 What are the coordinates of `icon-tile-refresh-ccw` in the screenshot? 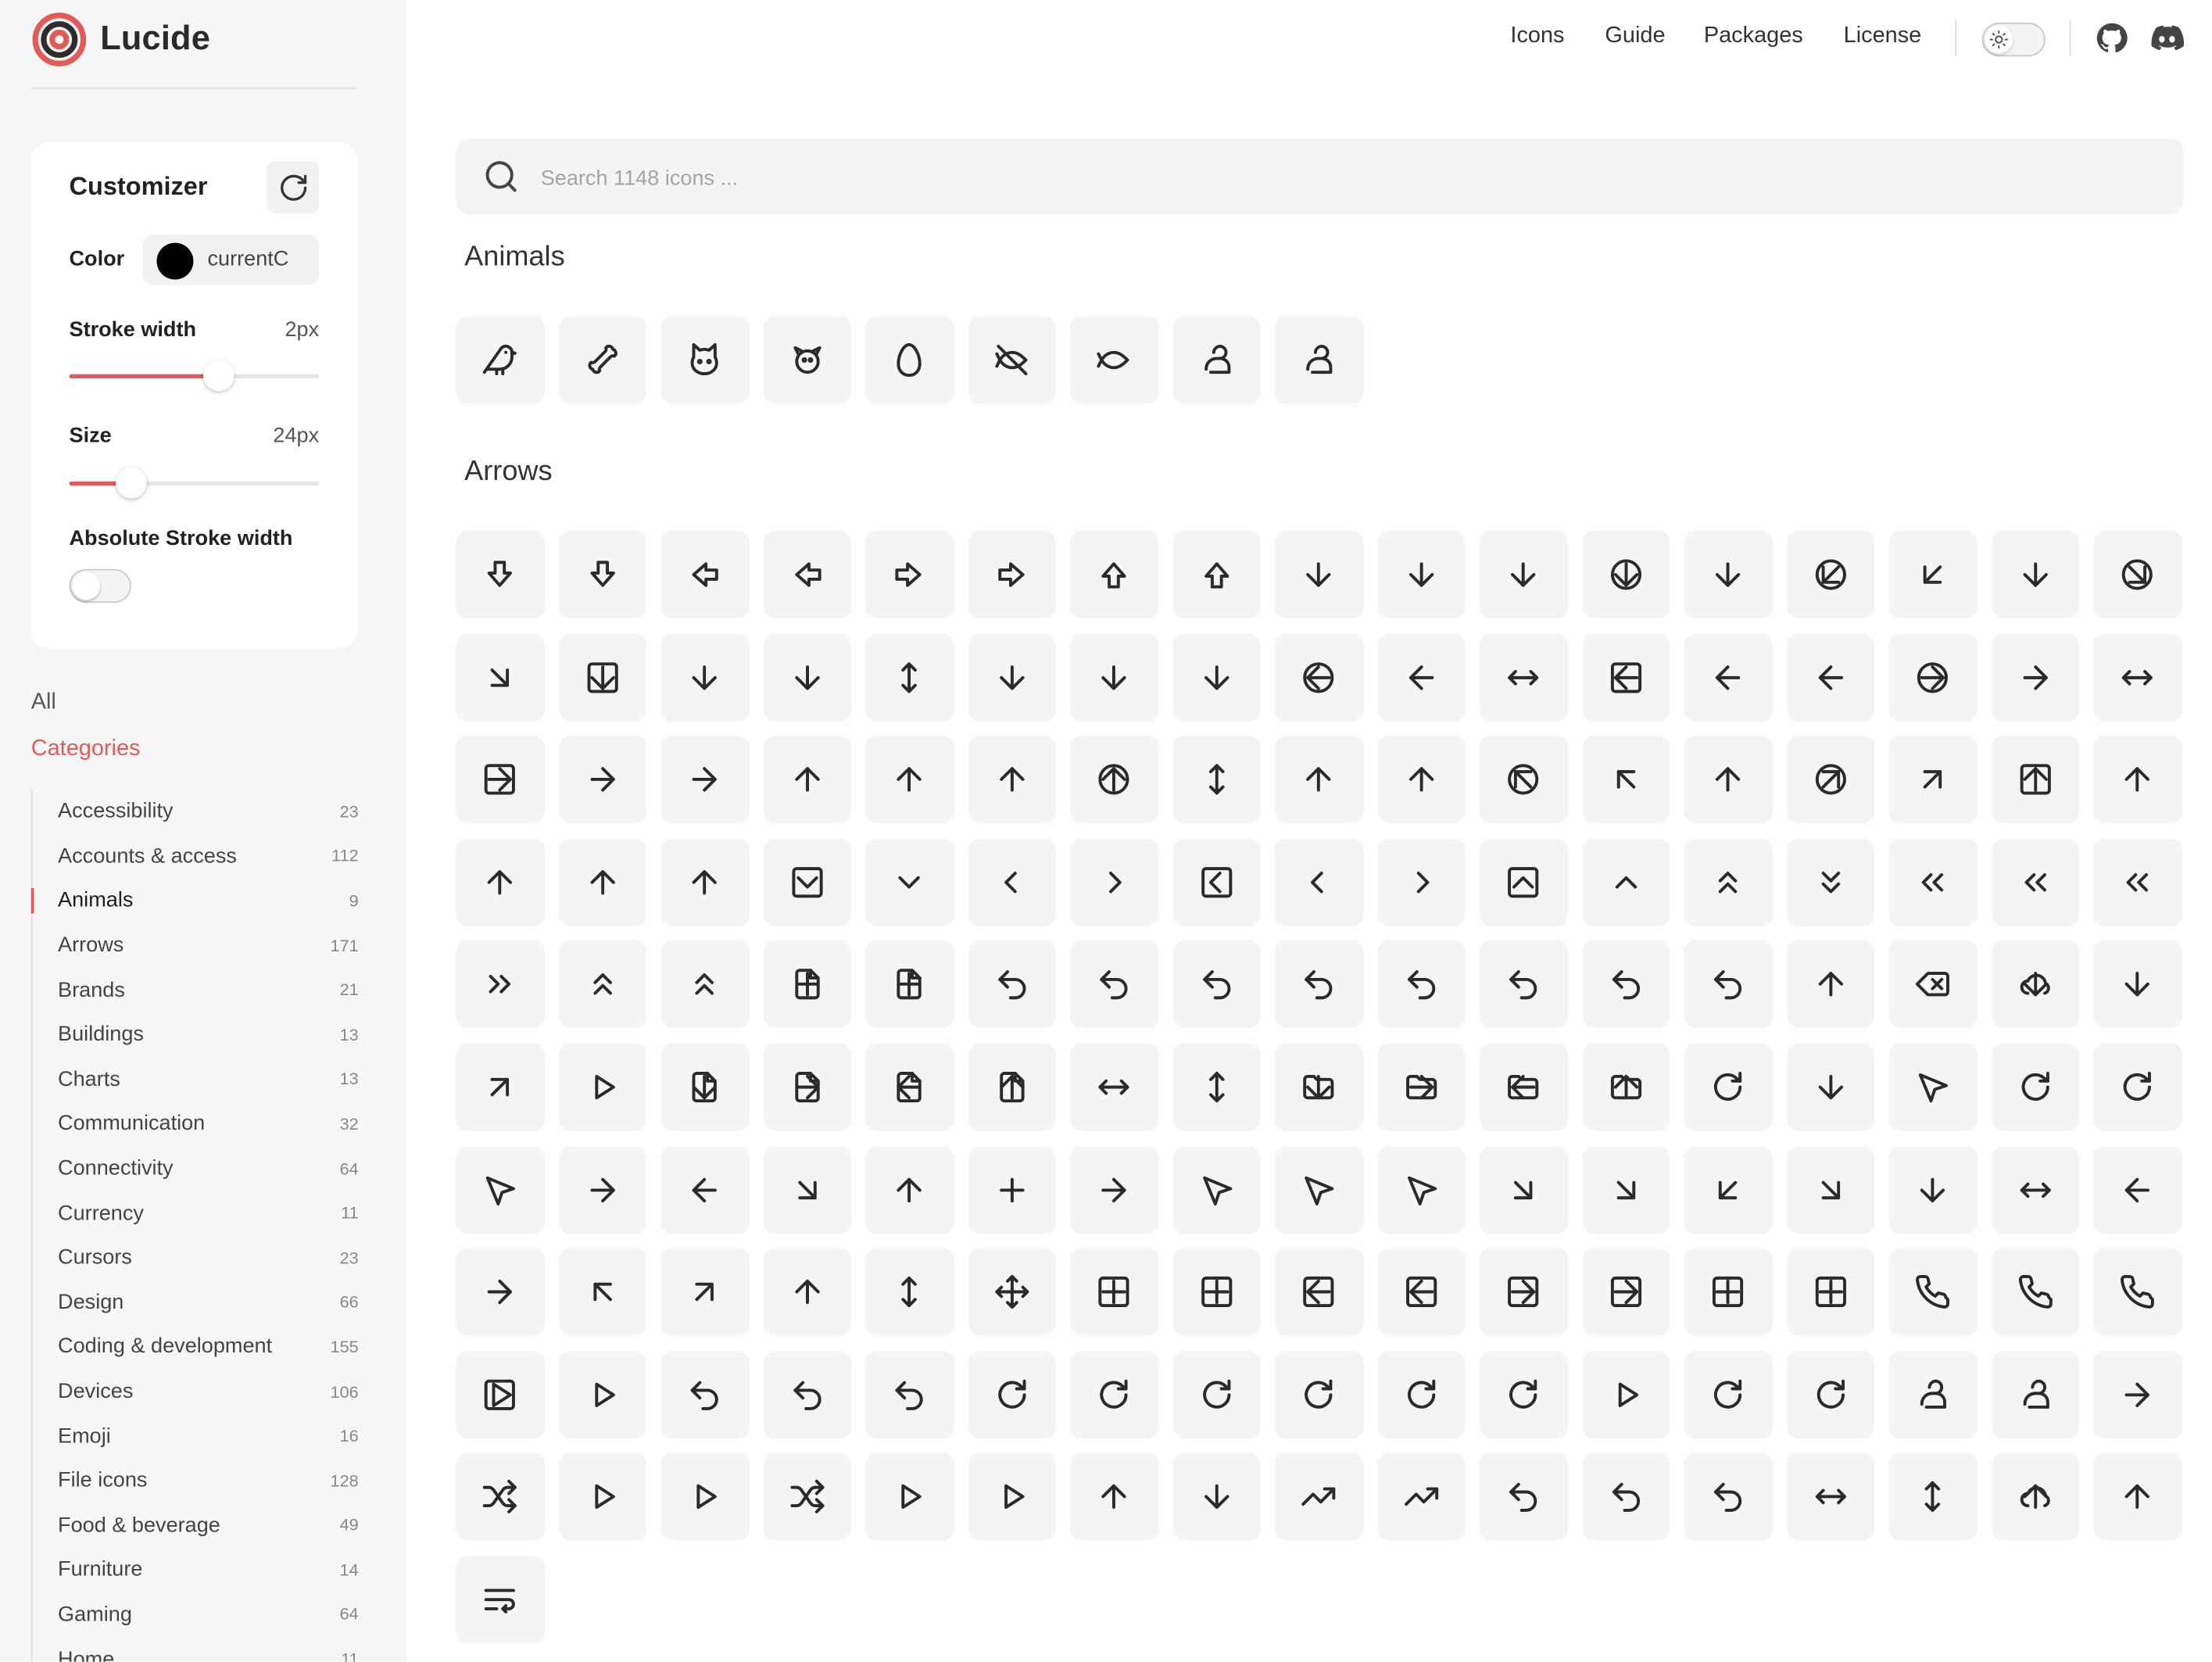 It's located at (1113, 1394).